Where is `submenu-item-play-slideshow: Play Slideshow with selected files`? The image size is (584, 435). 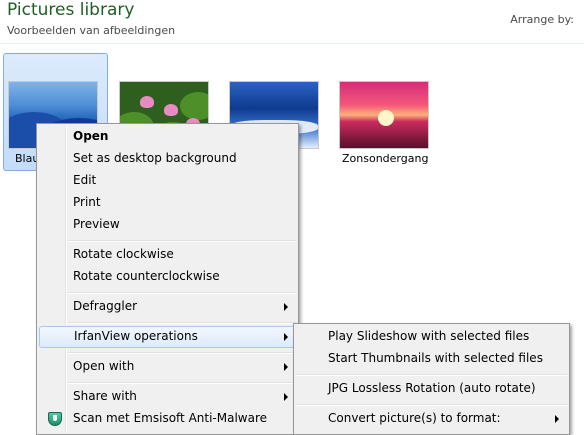
submenu-item-play-slideshow: Play Slideshow with selected files is located at coordinates (431, 337).